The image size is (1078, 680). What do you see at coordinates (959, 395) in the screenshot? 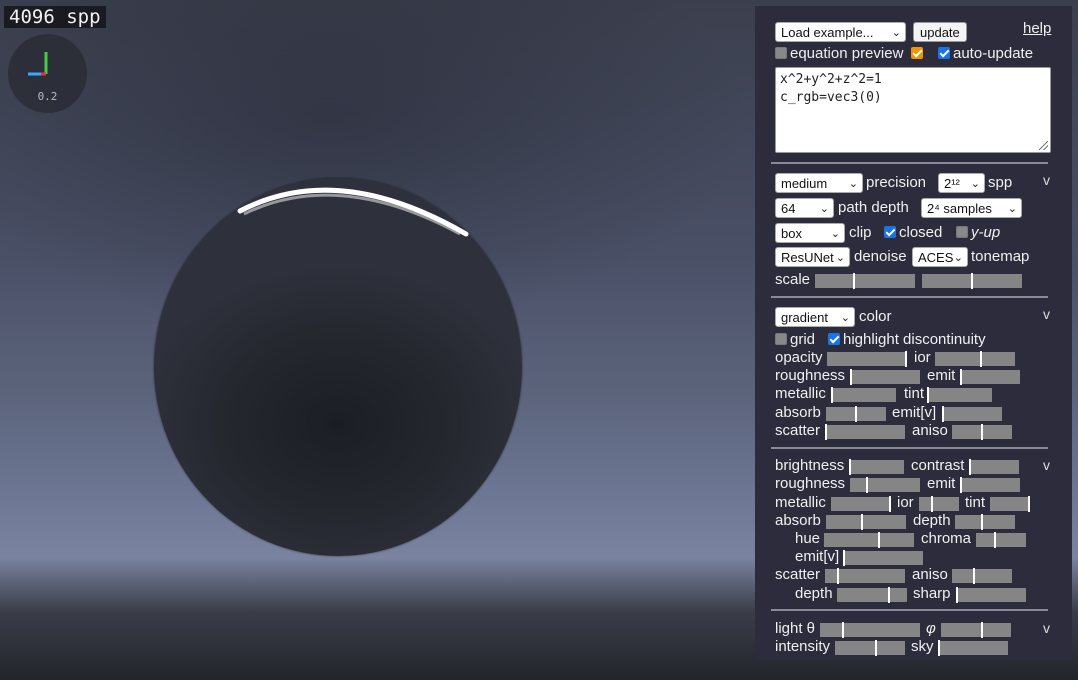
I see `tint-slider` at bounding box center [959, 395].